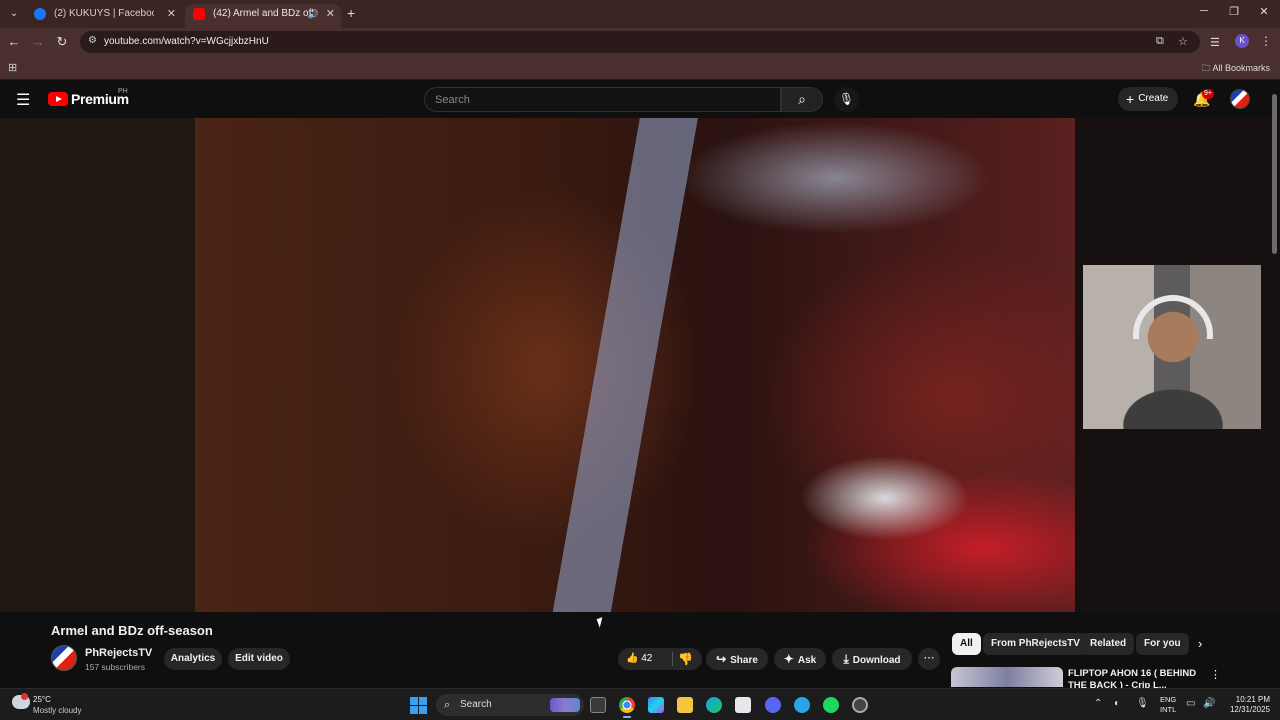  I want to click on reading-list-icon: ☰, so click(1215, 42).